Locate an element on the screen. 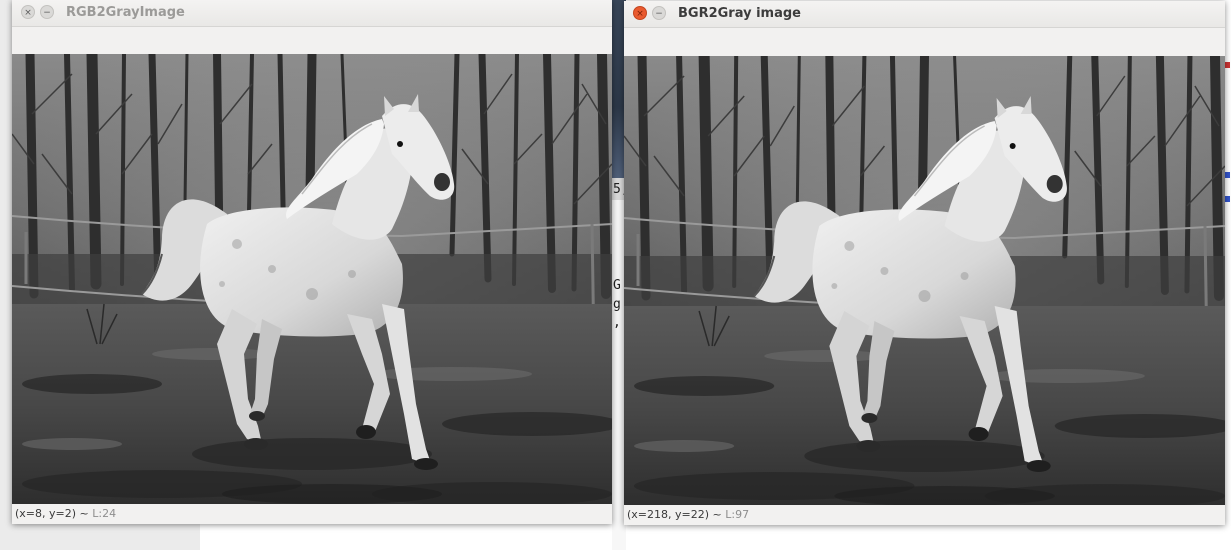  background-right-edge is located at coordinates (1227, 275).